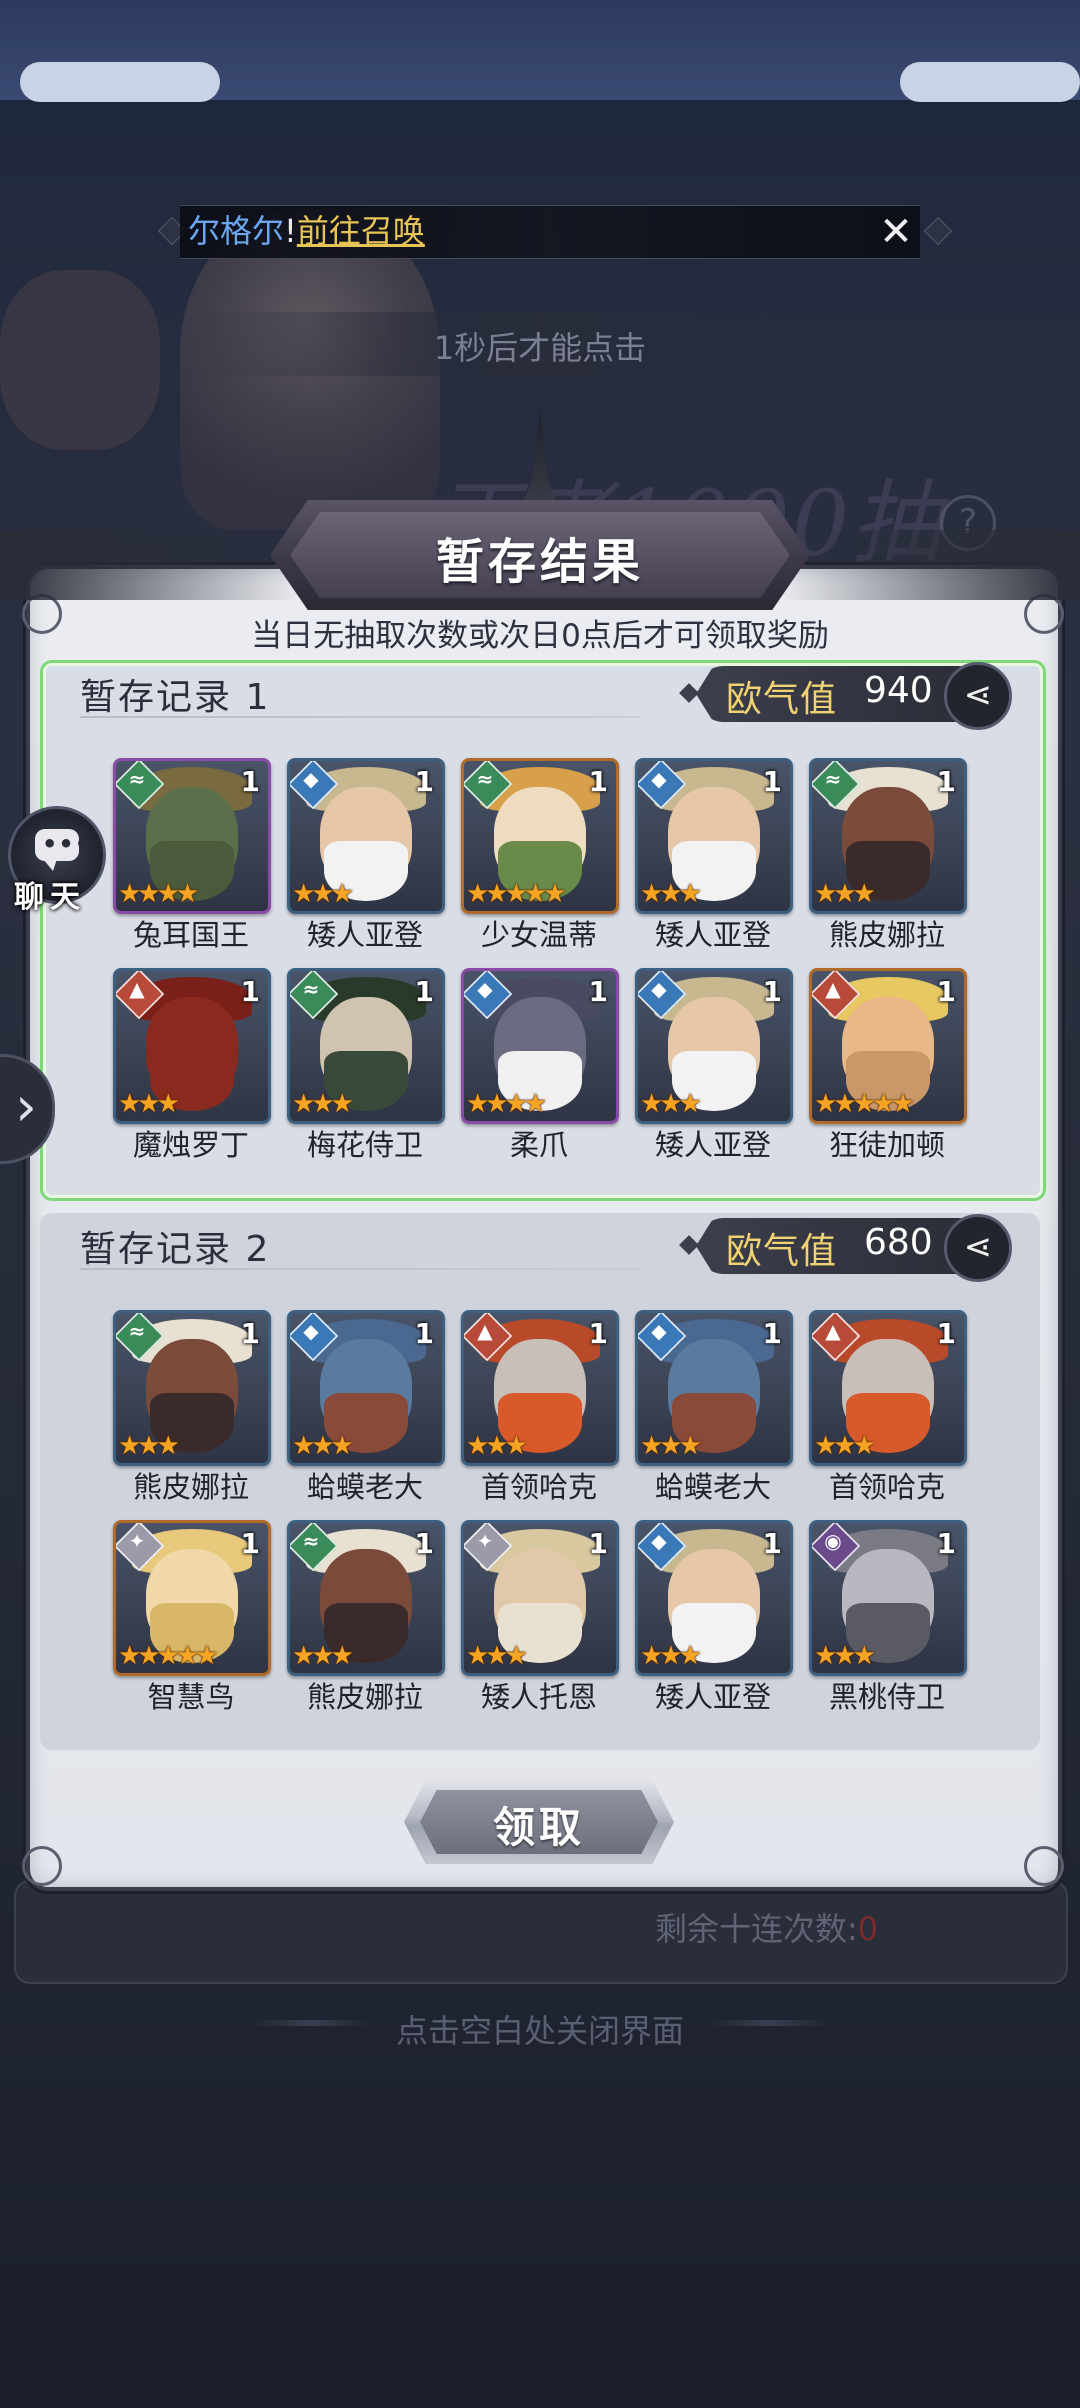  Describe the element at coordinates (990, 82) in the screenshot. I see `cloud-right` at that location.